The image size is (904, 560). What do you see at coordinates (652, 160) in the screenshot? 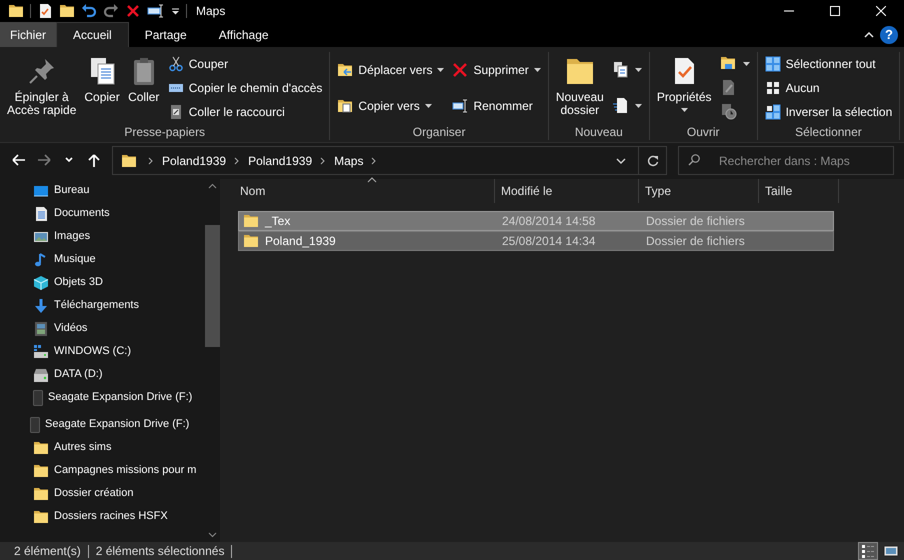
I see `refresh-icon` at bounding box center [652, 160].